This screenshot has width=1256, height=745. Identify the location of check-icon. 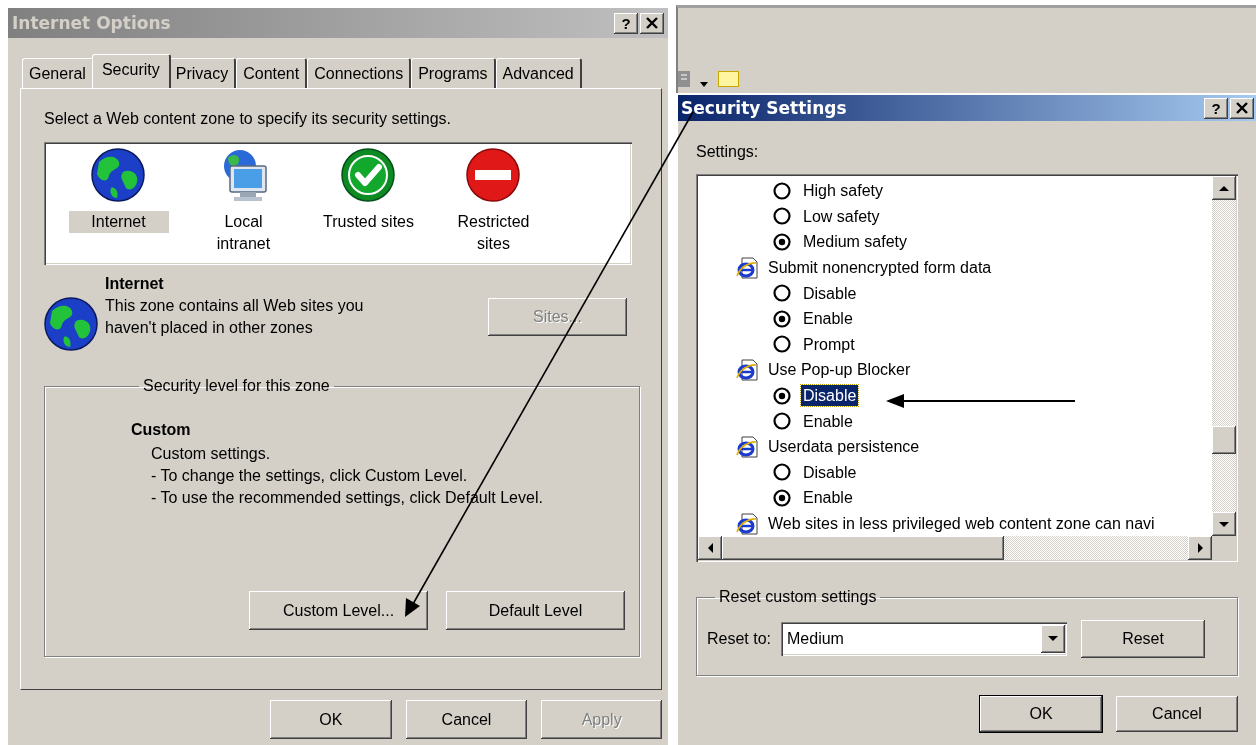
(368, 175).